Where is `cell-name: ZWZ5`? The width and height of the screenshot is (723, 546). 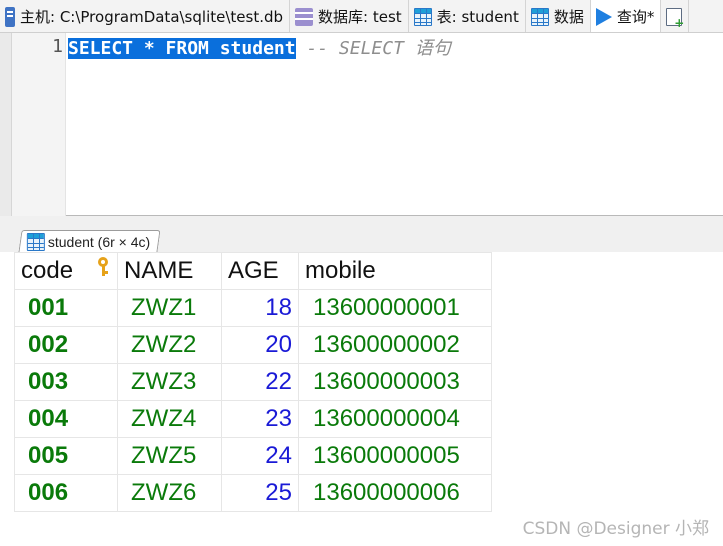
cell-name: ZWZ5 is located at coordinates (169, 456).